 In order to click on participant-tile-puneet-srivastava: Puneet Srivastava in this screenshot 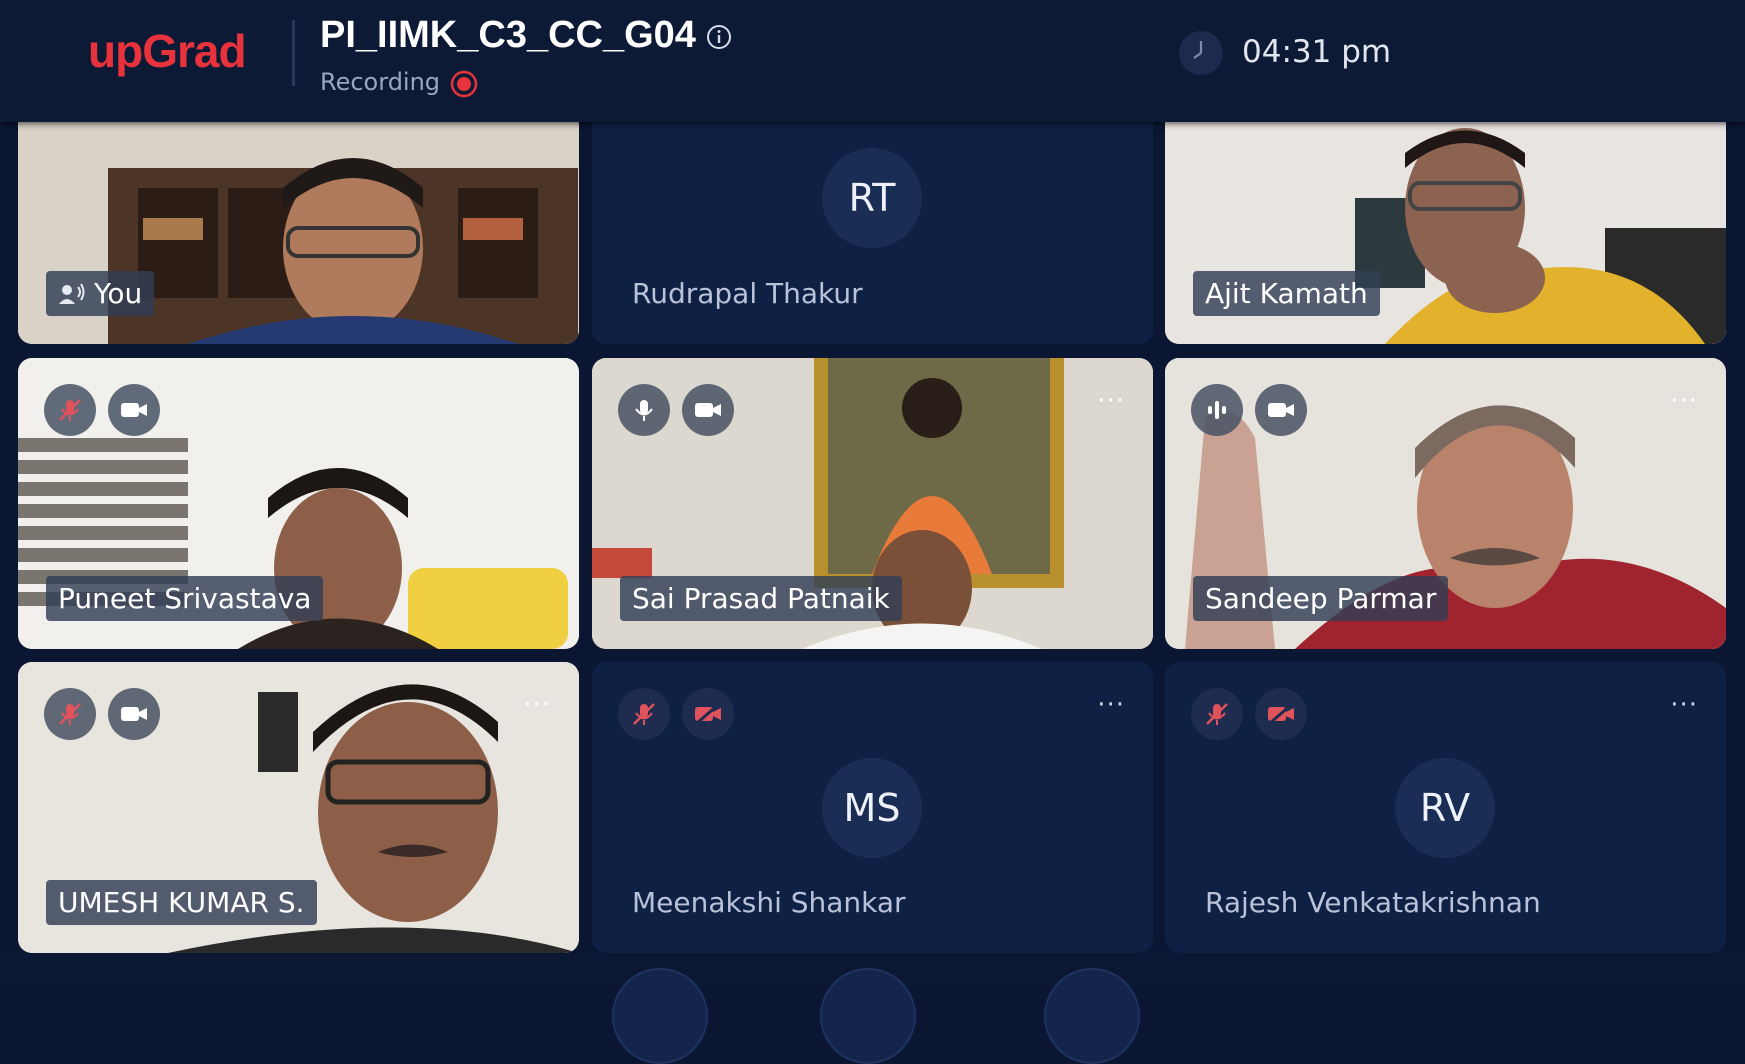, I will do `click(298, 503)`.